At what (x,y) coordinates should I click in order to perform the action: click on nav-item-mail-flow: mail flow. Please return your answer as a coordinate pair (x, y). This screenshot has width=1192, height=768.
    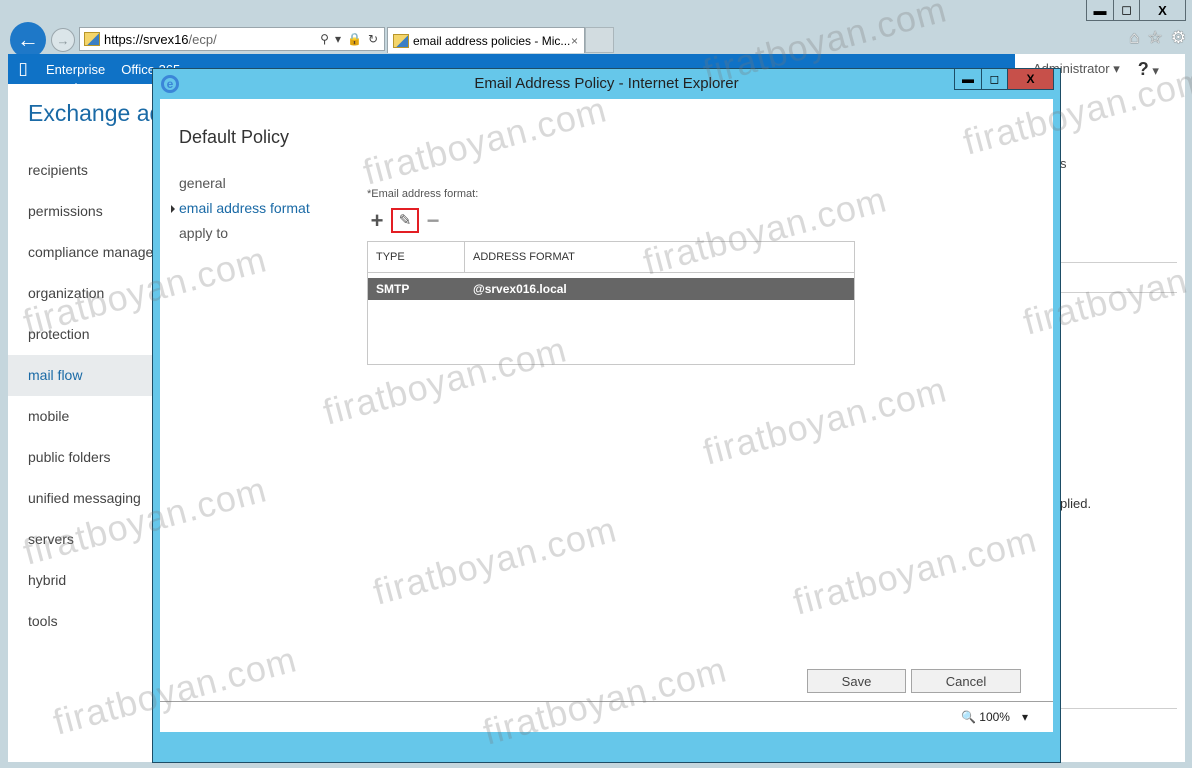
    Looking at the image, I should click on (83, 375).